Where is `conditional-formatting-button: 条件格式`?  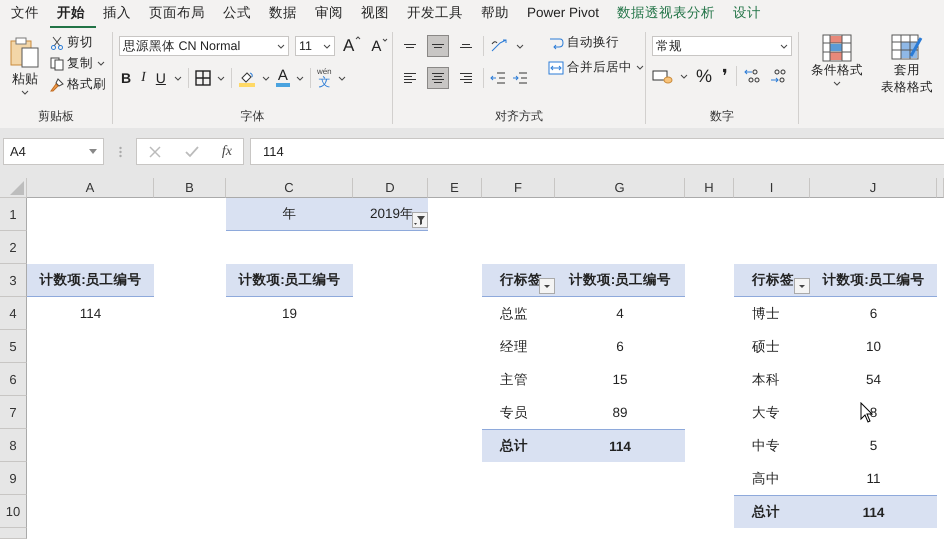
conditional-formatting-button: 条件格式 is located at coordinates (837, 56).